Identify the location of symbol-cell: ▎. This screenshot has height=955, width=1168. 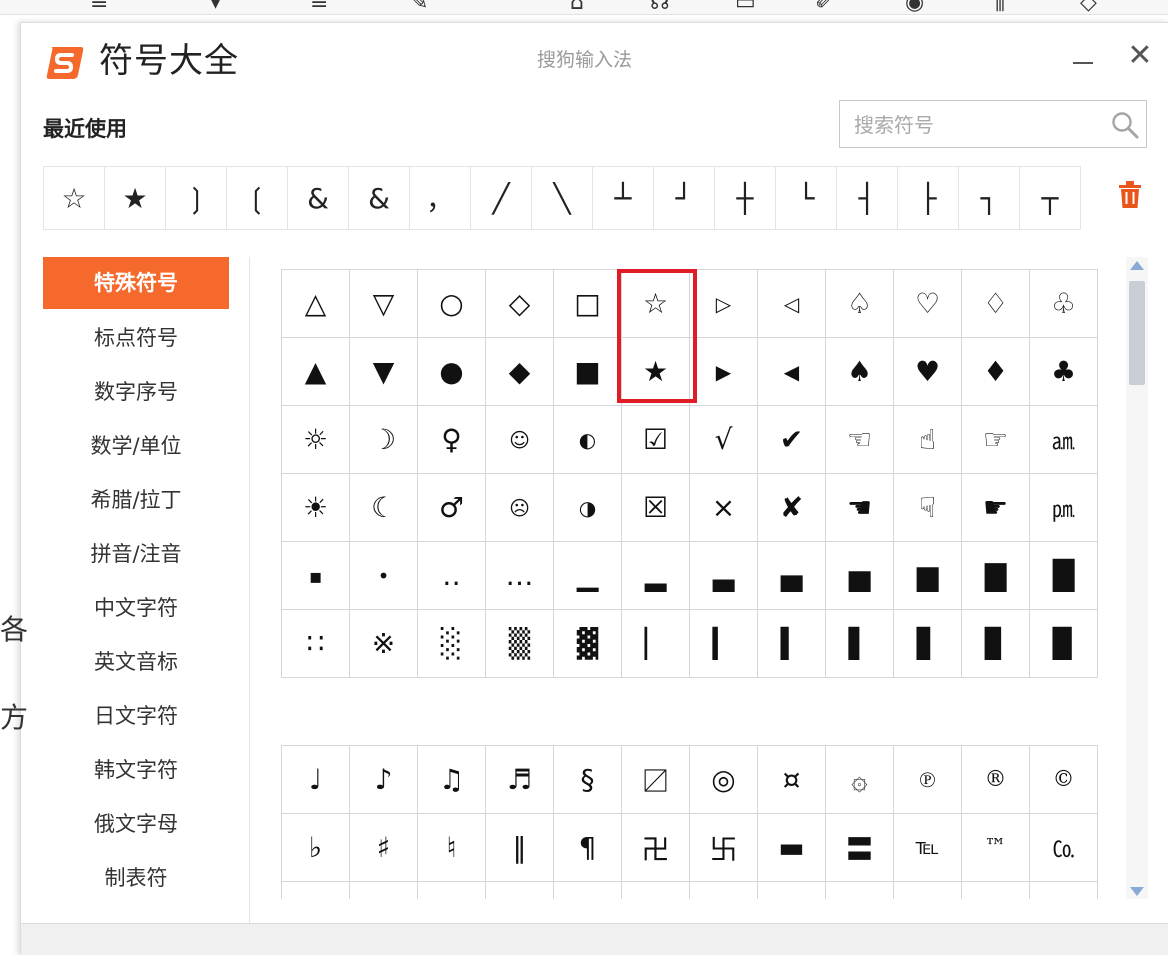
(724, 644).